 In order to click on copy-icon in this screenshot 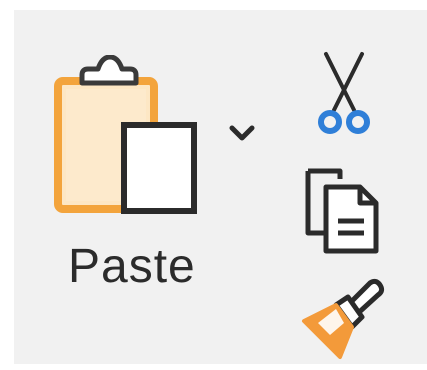, I will do `click(345, 213)`.